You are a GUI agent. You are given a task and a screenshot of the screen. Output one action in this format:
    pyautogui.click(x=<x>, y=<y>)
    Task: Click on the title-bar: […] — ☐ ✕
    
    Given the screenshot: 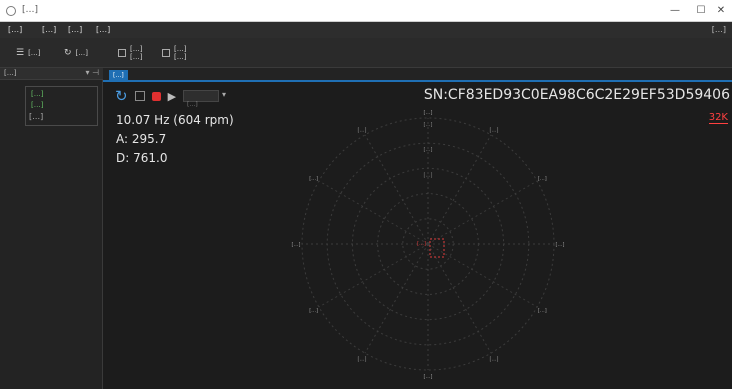 What is the action you would take?
    pyautogui.click(x=366, y=11)
    